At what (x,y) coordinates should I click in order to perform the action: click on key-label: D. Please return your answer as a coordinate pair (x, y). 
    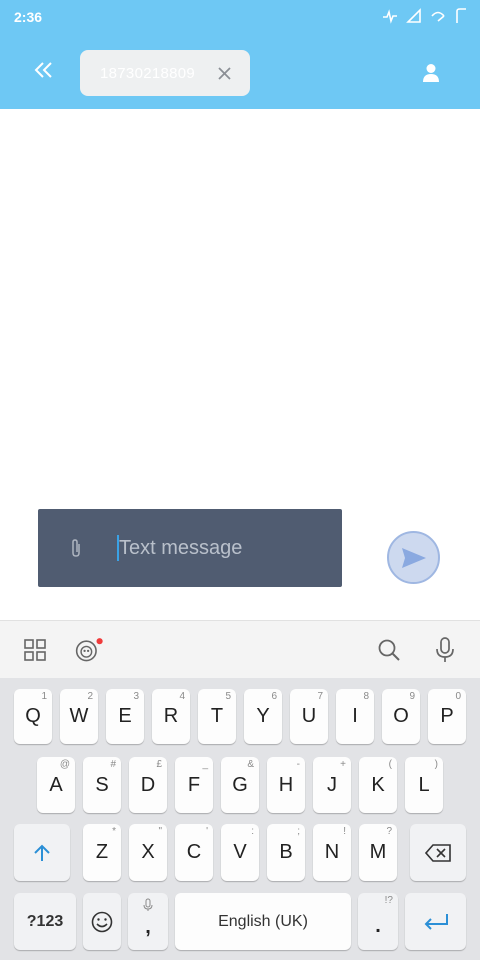
    Looking at the image, I should click on (148, 784).